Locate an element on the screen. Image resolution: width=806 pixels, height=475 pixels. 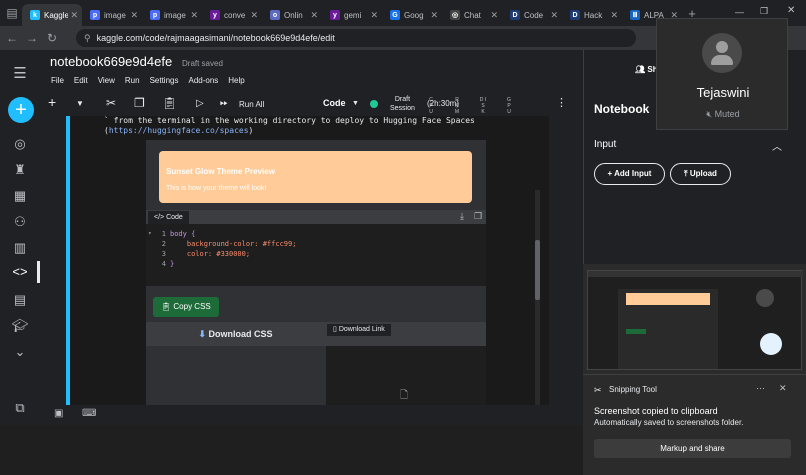
code-icon: <> is located at coordinates (20, 271).